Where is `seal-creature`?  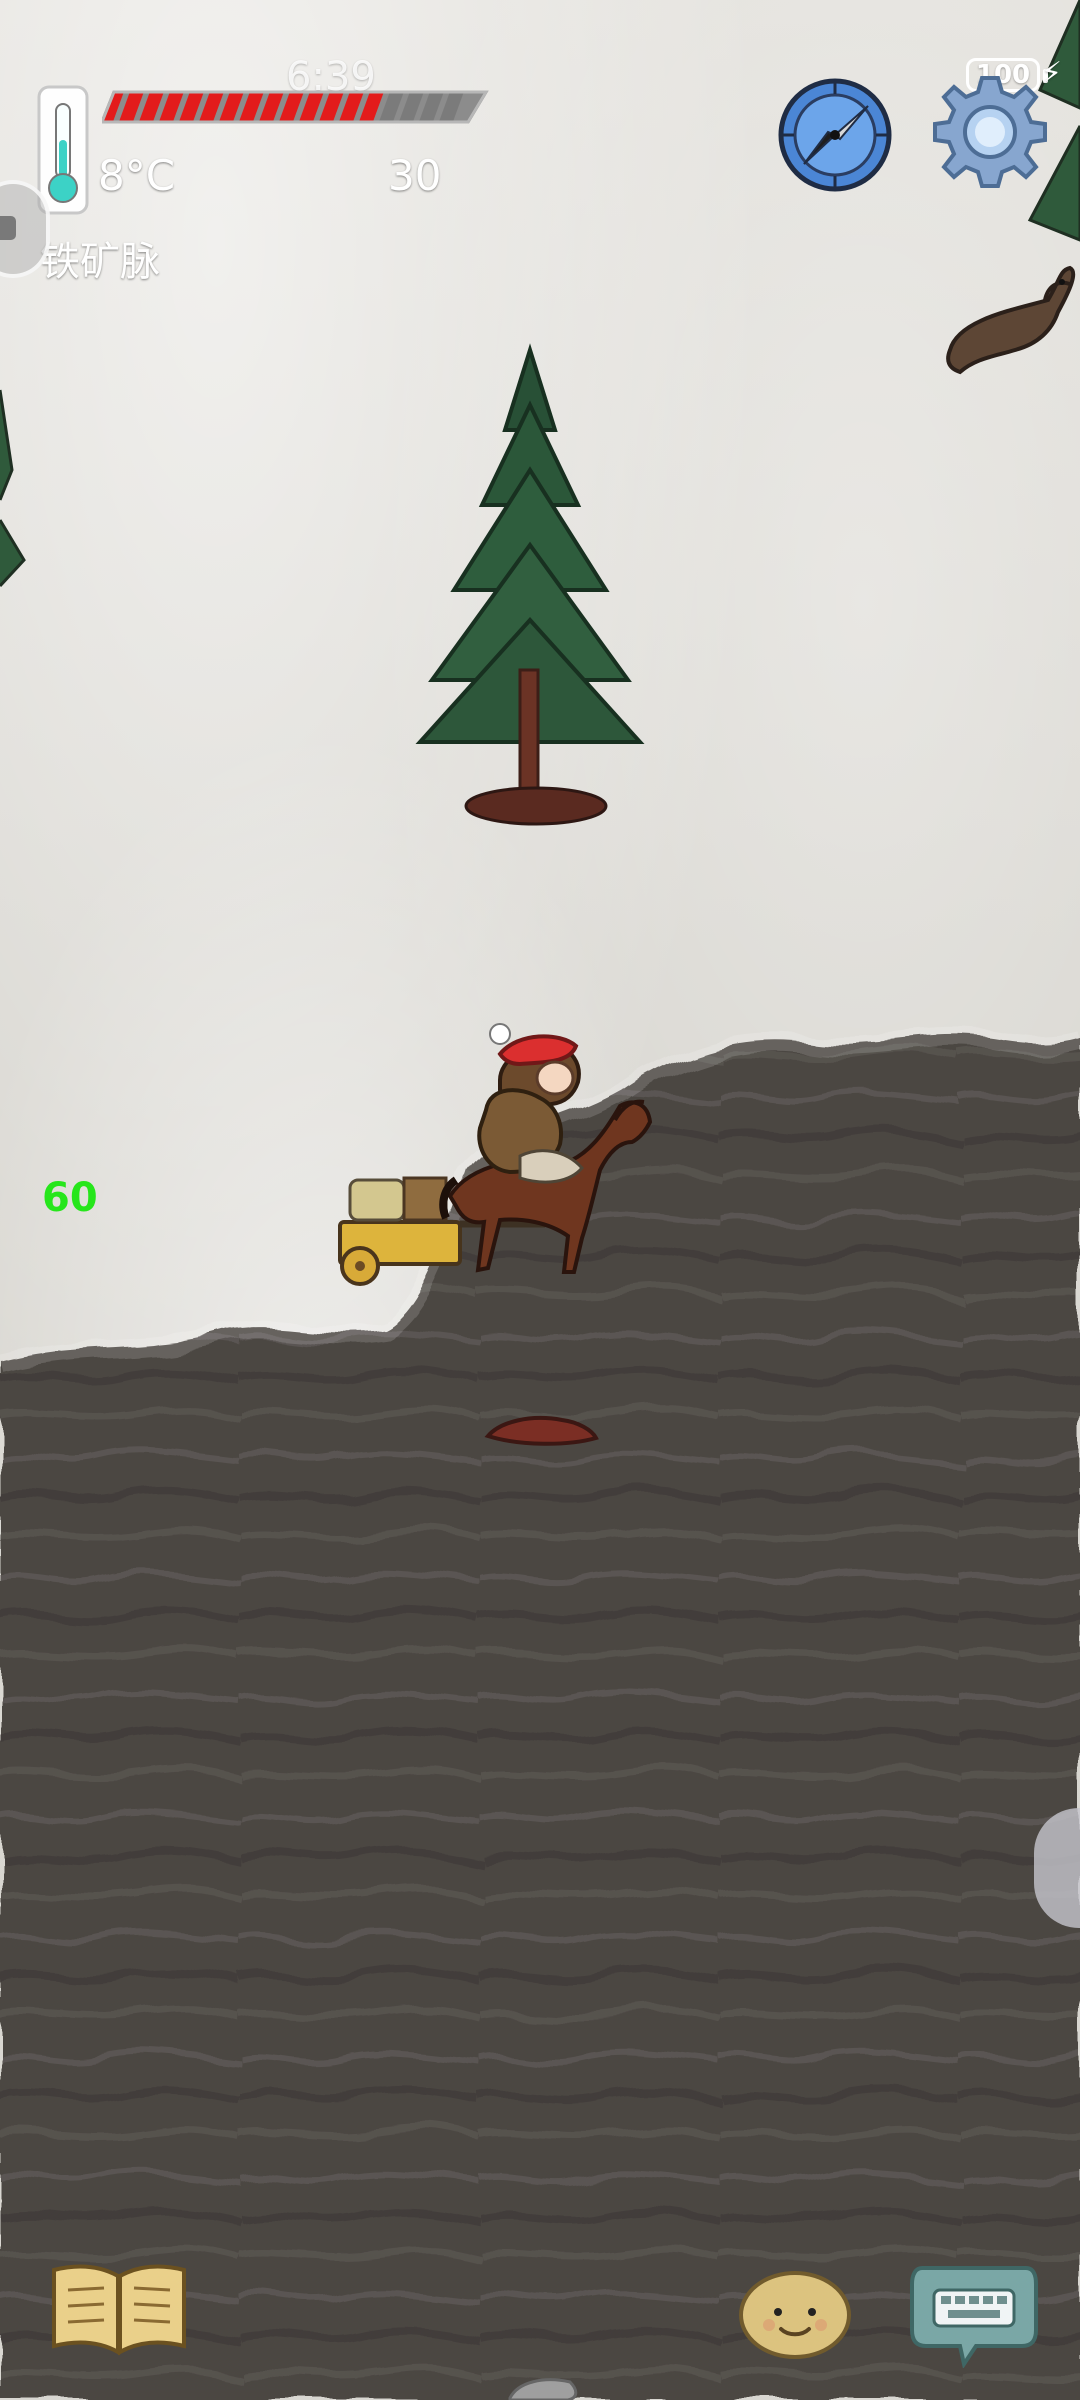
seal-creature is located at coordinates (1011, 320).